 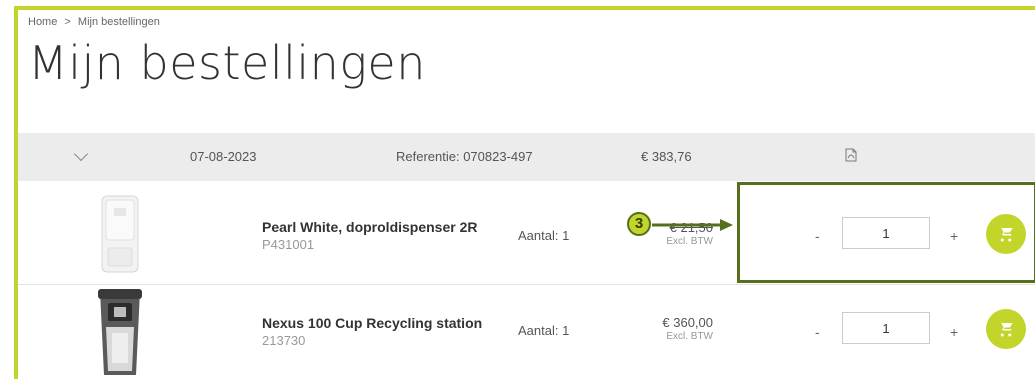 I want to click on add-to-cart-button, so click(x=1006, y=329).